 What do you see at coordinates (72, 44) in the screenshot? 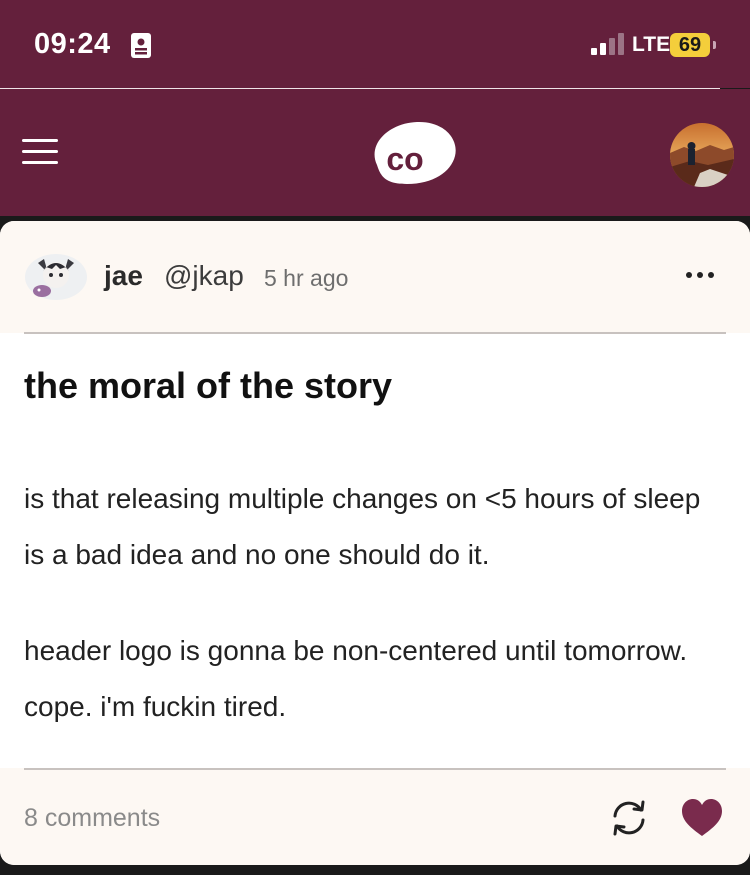
I see `status-time: 09:24` at bounding box center [72, 44].